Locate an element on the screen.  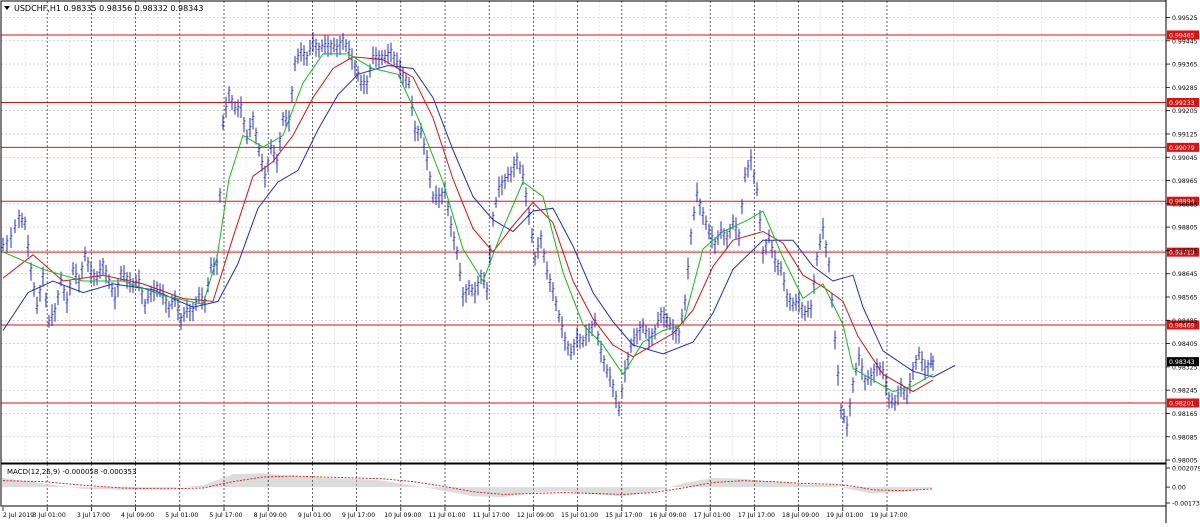
macd-tick-label: 0.00 is located at coordinates (1179, 488).